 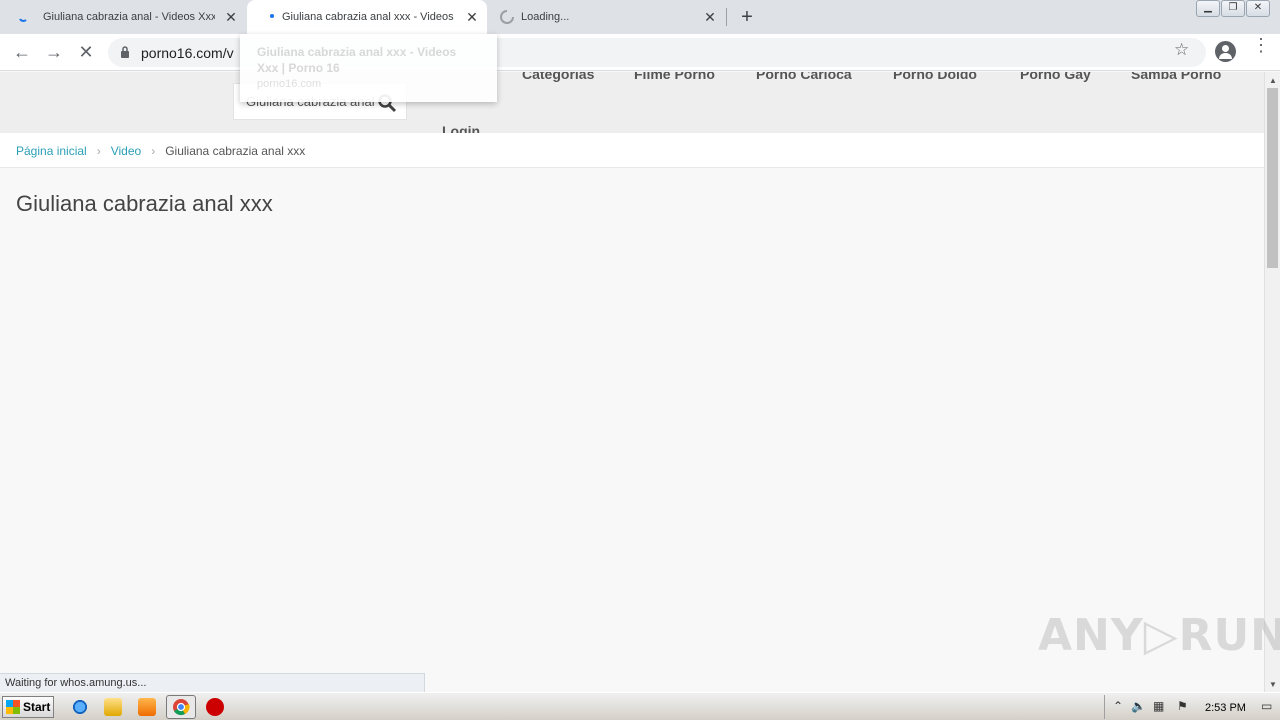 I want to click on breadcrumb-home: Página inicial, so click(x=51, y=151).